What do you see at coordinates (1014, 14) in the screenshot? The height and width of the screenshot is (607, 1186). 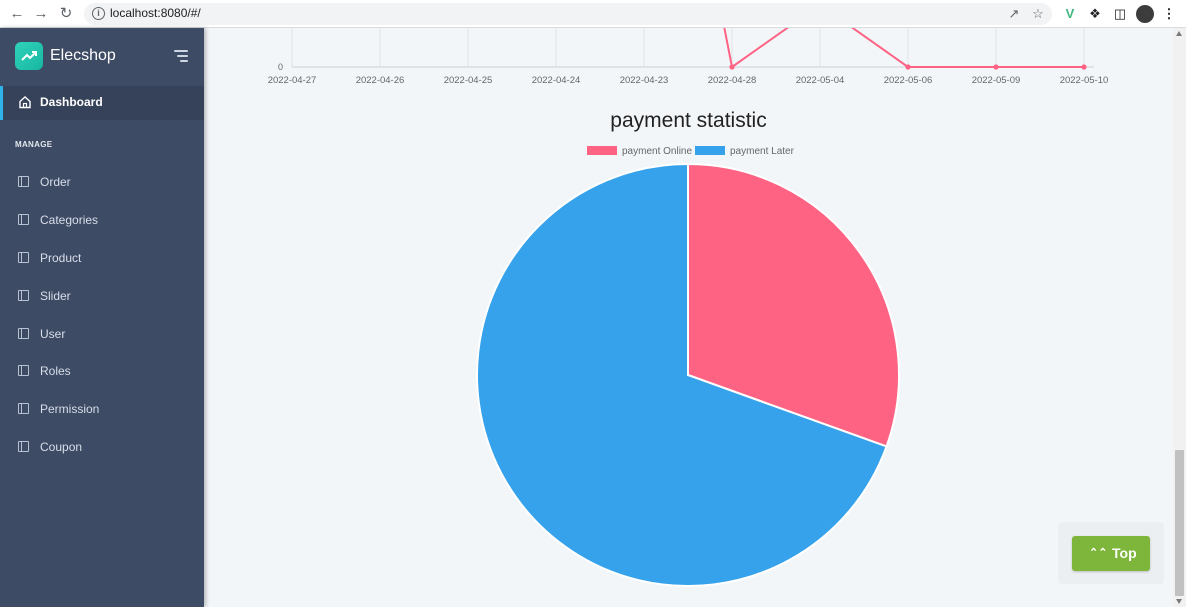 I see `share-icon: ↗` at bounding box center [1014, 14].